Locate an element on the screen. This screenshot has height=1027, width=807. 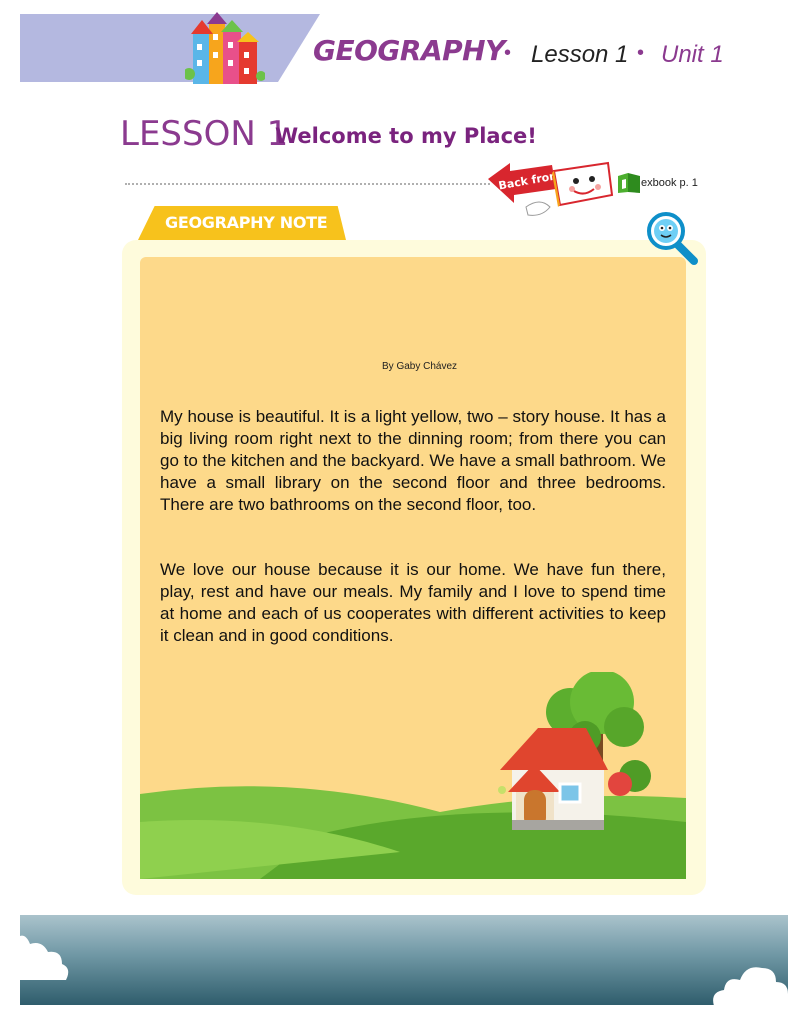
colorful-houses-illustration is located at coordinates (225, 48).